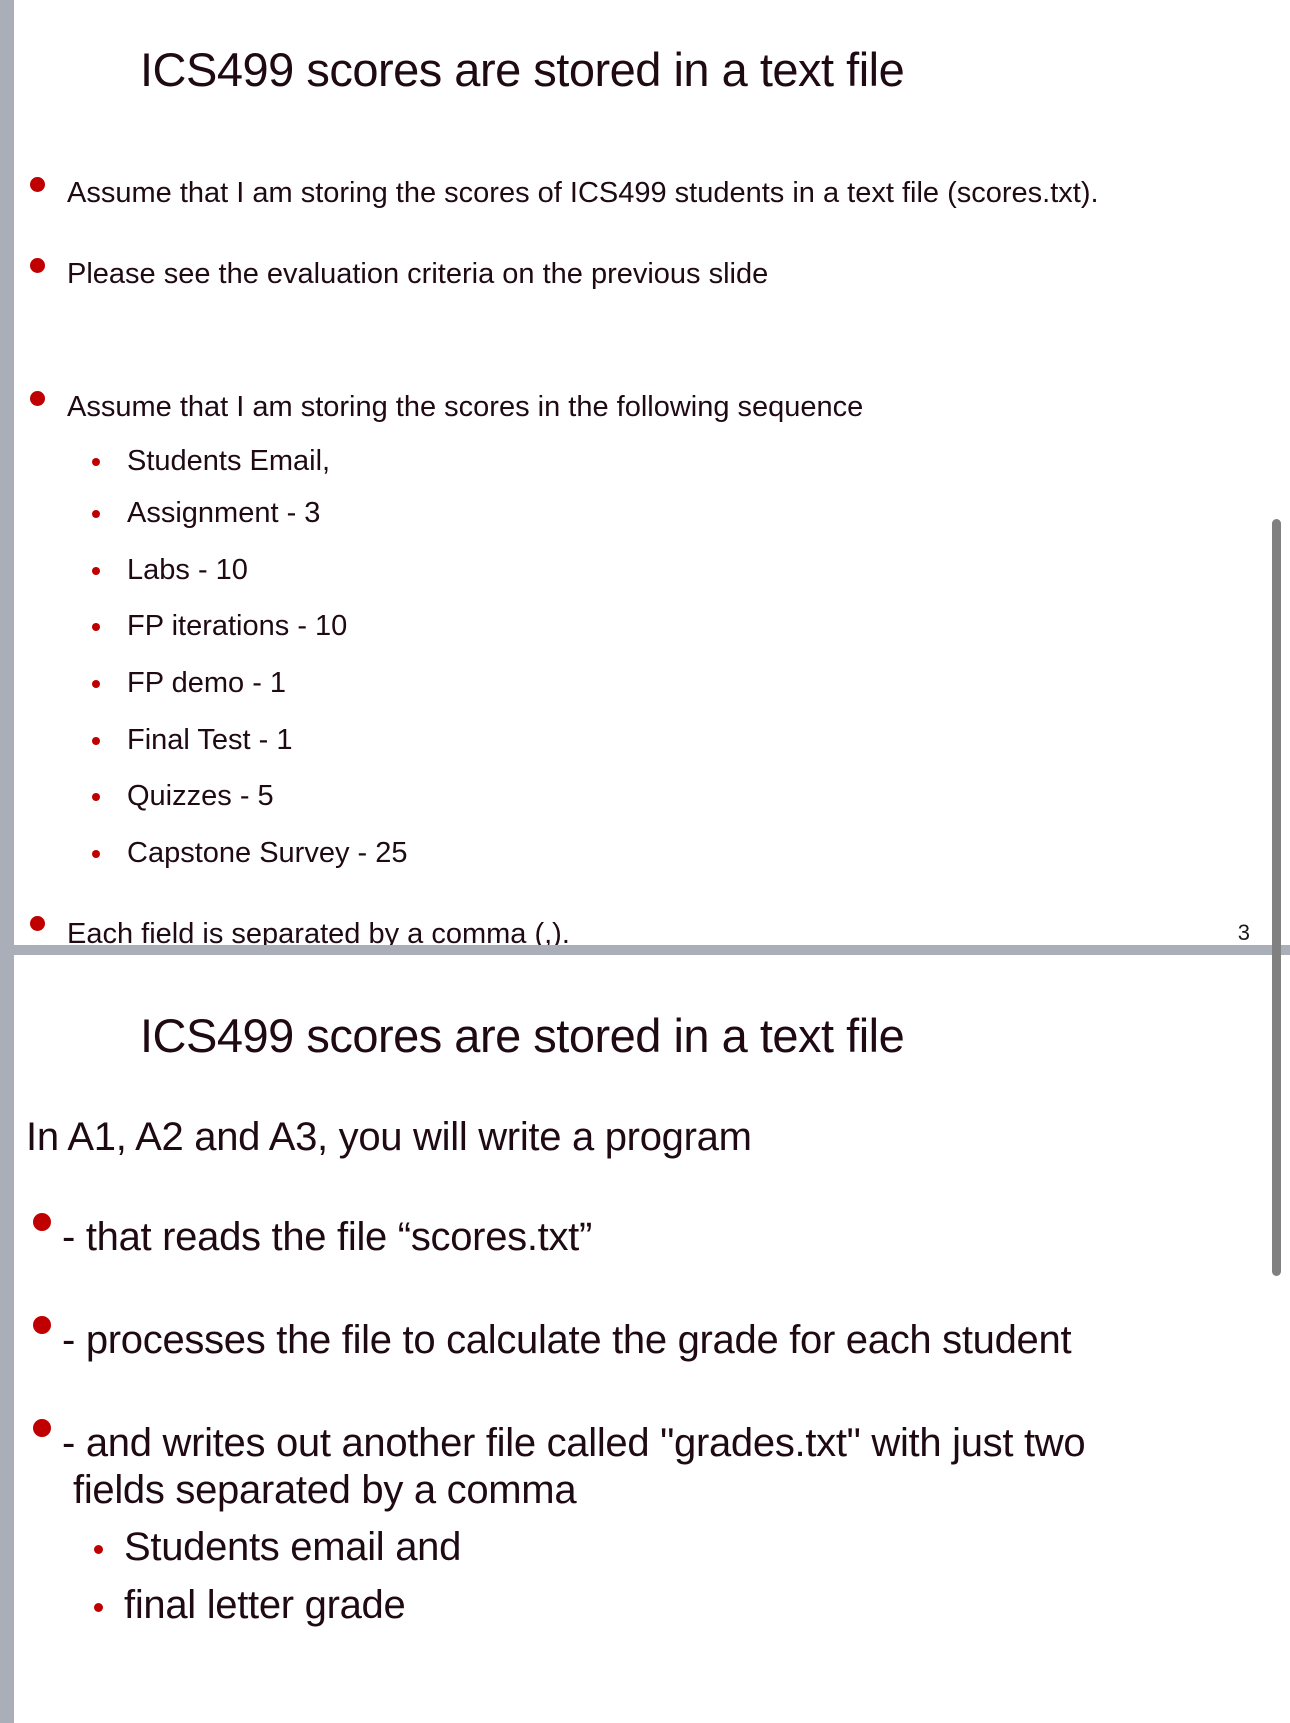  Describe the element at coordinates (267, 853) in the screenshot. I see `sequence-item: Capstone Survey - 25` at that location.